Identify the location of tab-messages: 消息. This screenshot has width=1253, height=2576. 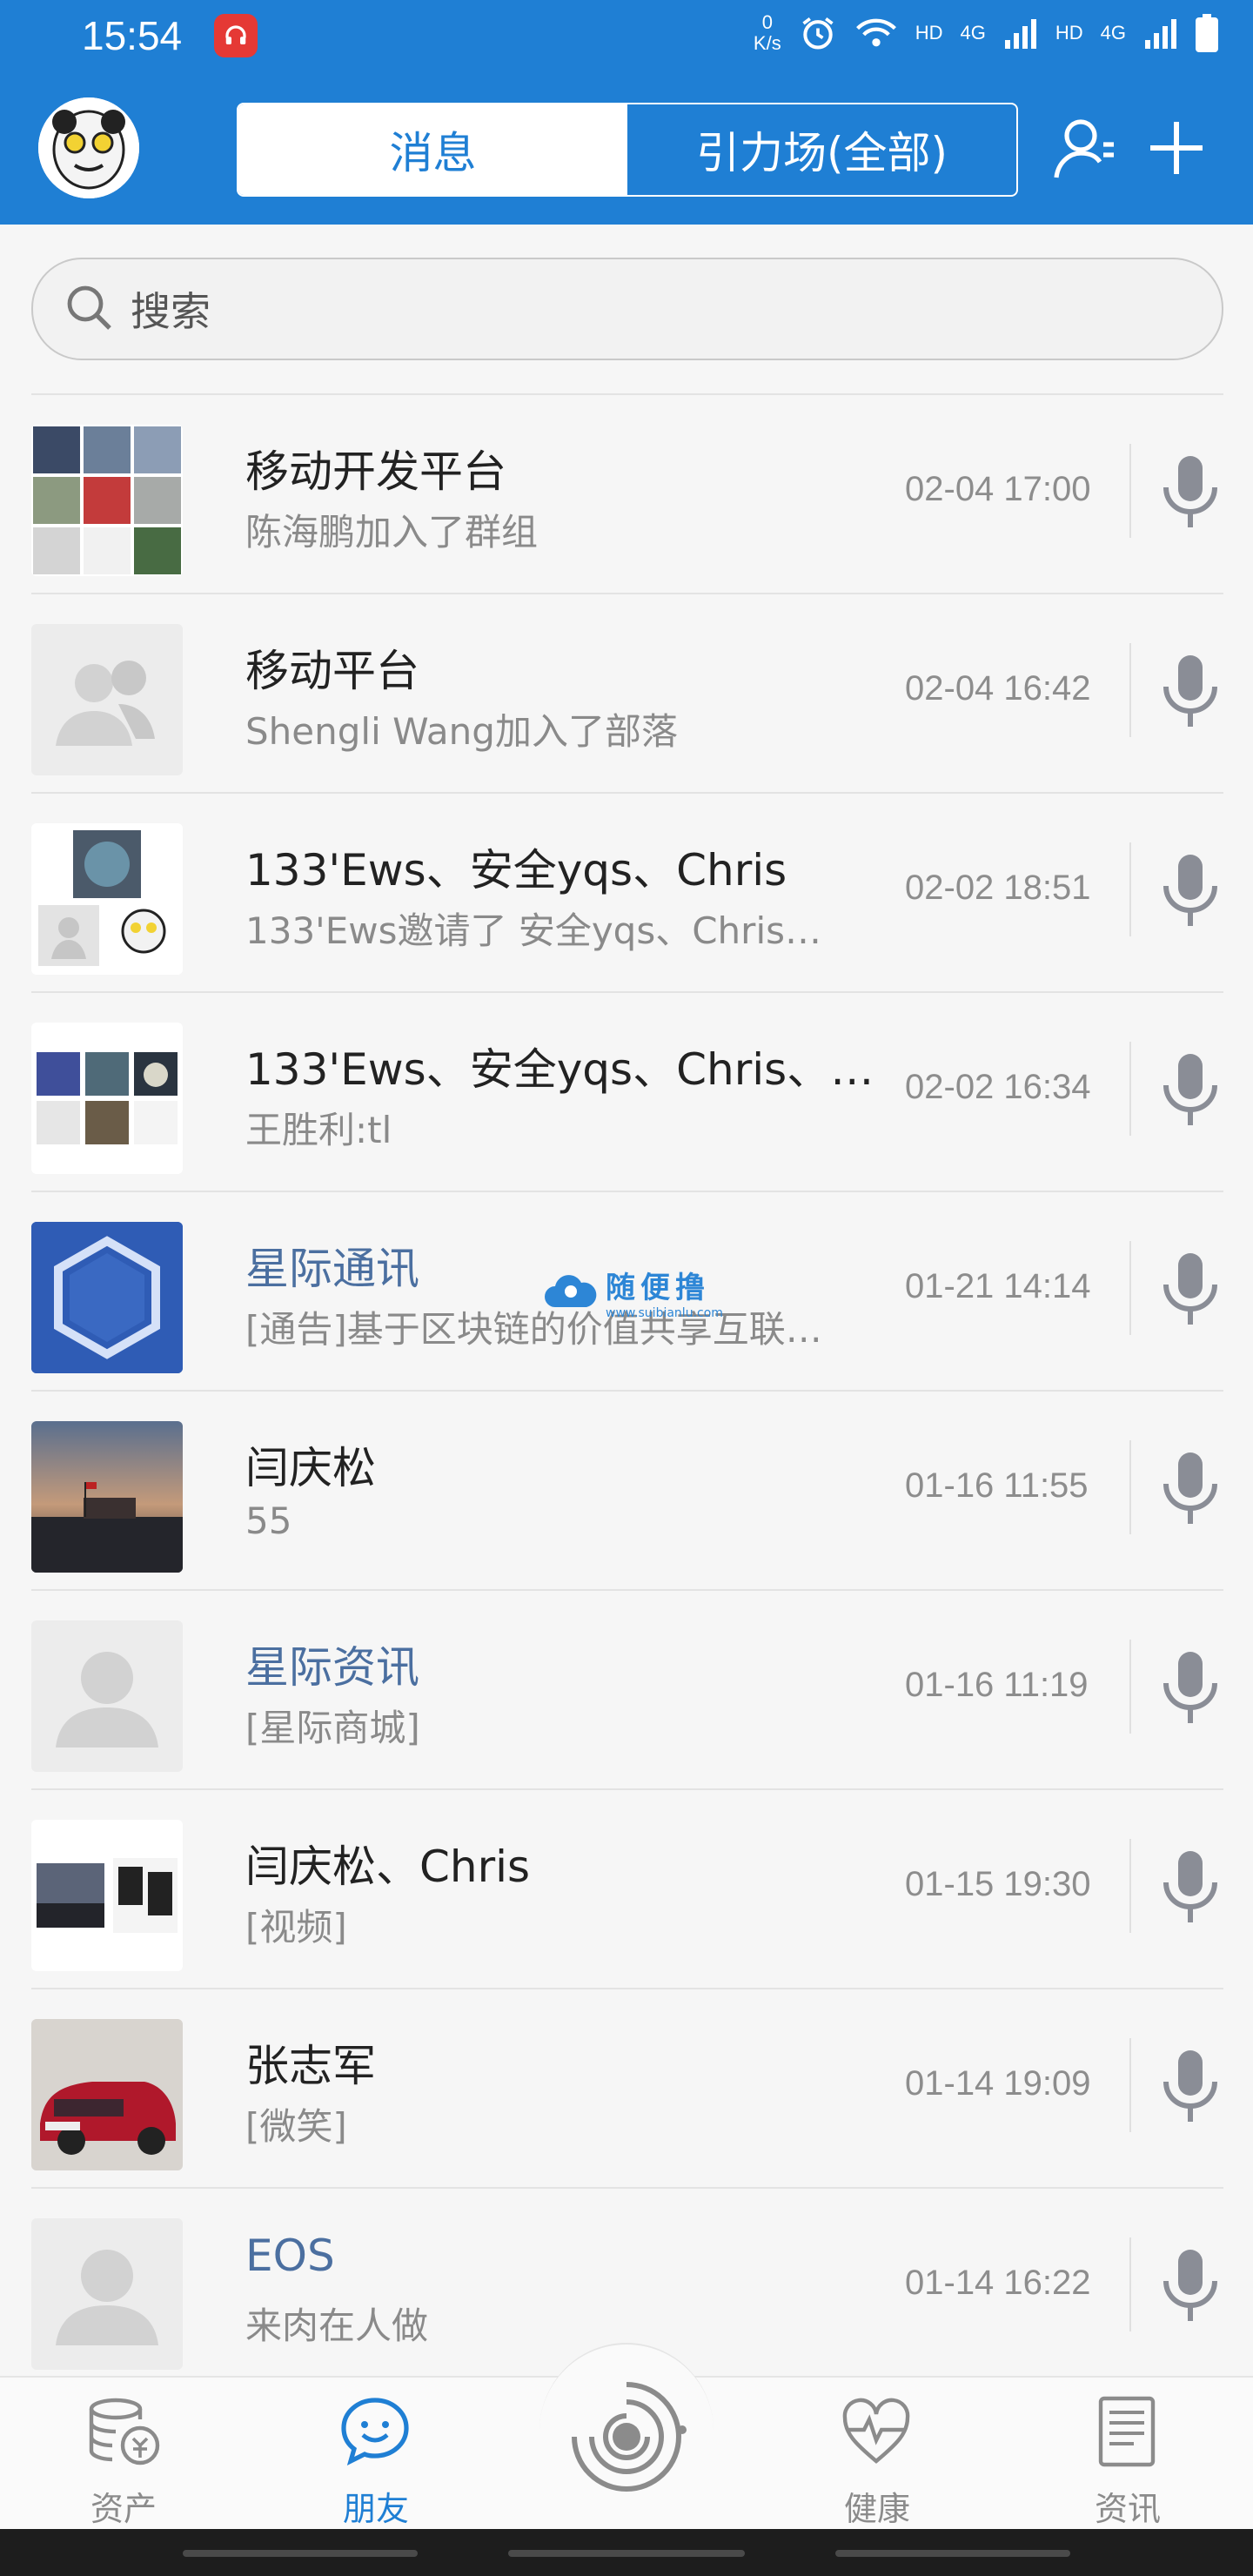
(432, 150).